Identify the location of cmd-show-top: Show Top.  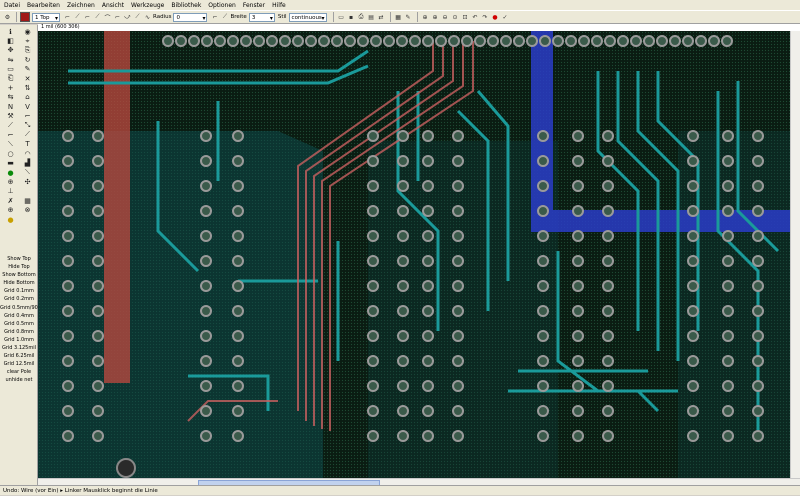
(19, 259).